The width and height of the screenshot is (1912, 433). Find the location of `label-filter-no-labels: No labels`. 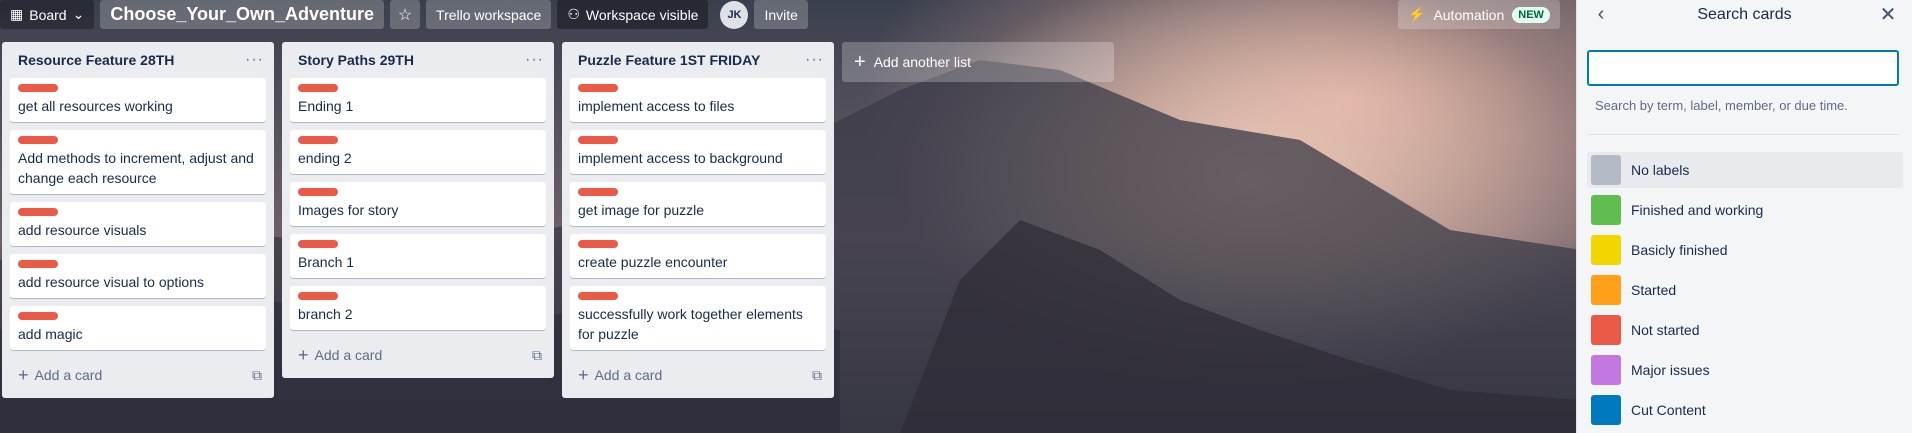

label-filter-no-labels: No labels is located at coordinates (1745, 170).